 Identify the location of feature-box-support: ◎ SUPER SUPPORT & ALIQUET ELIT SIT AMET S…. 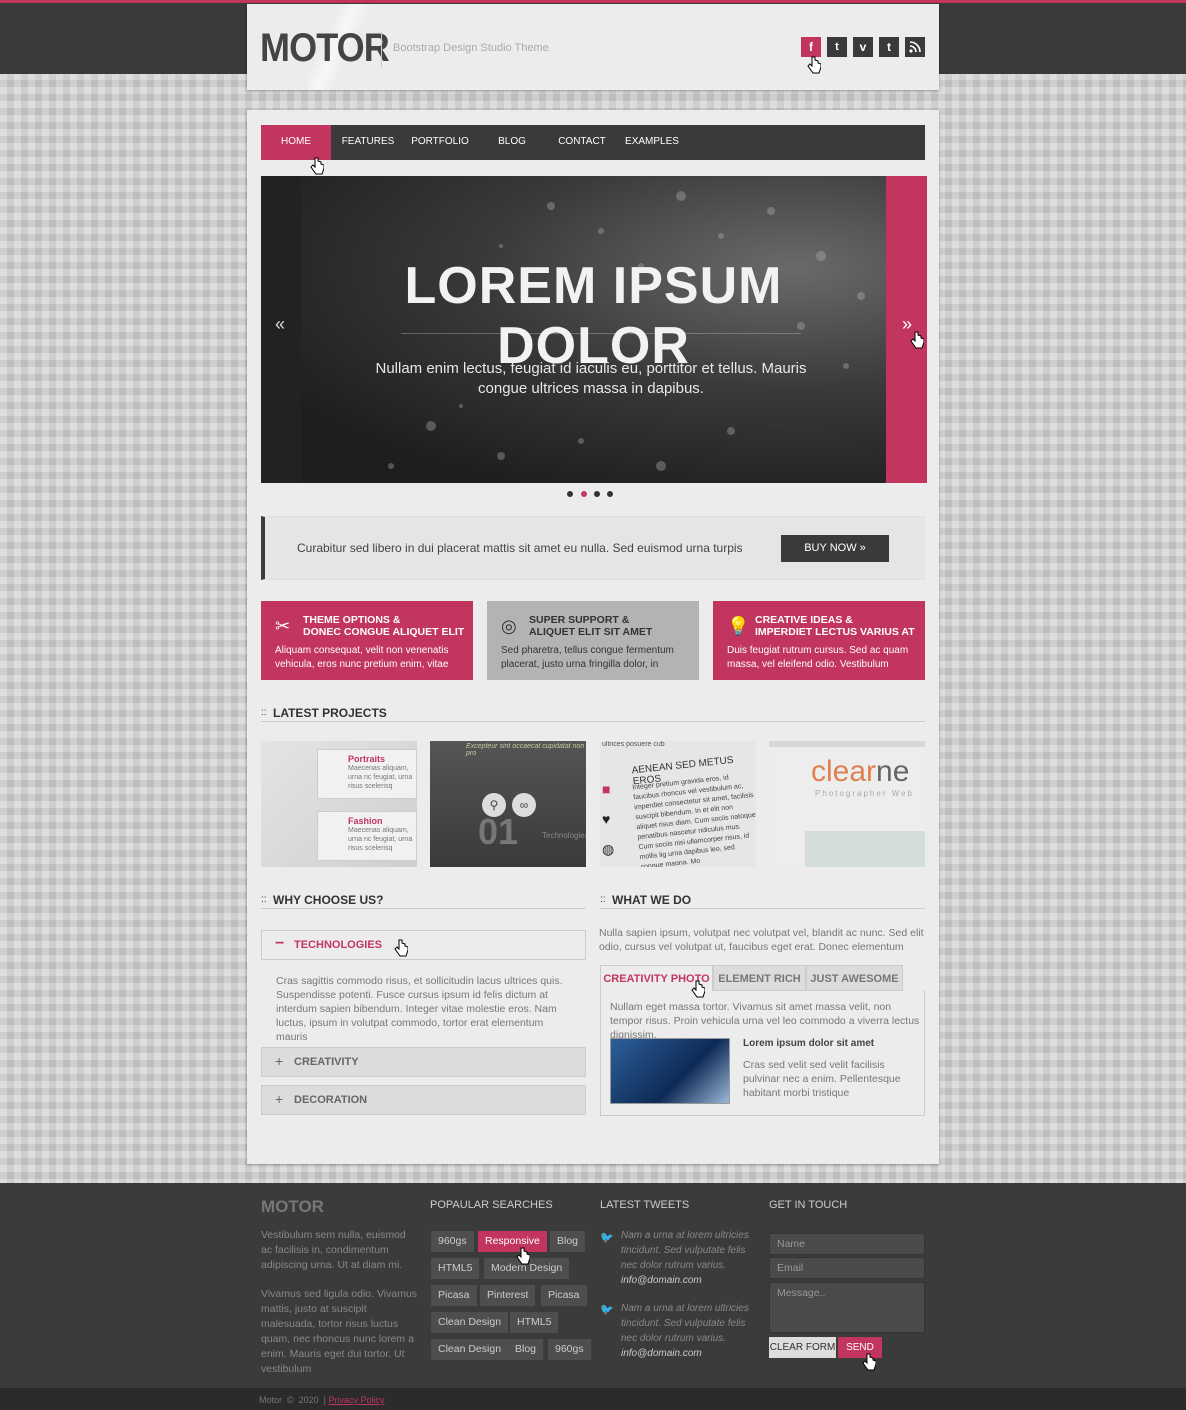
(593, 640).